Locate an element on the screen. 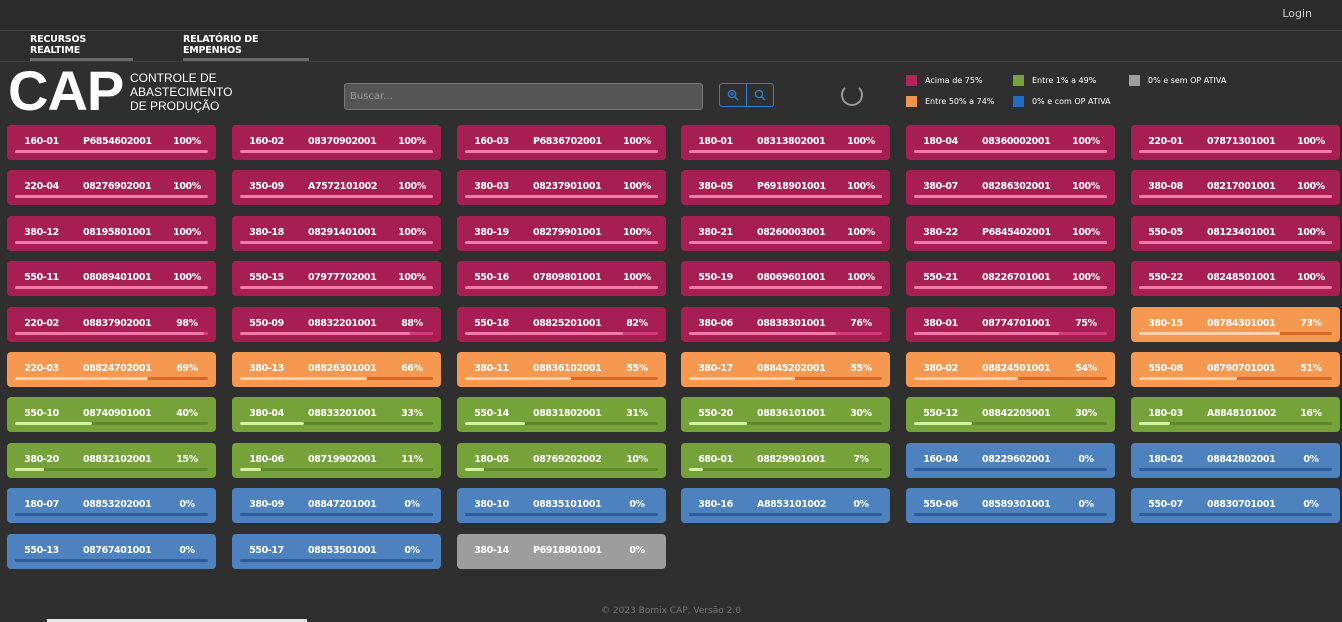 This screenshot has height=622, width=1342. resource-card: 550-20 08836101001 30% is located at coordinates (785, 414).